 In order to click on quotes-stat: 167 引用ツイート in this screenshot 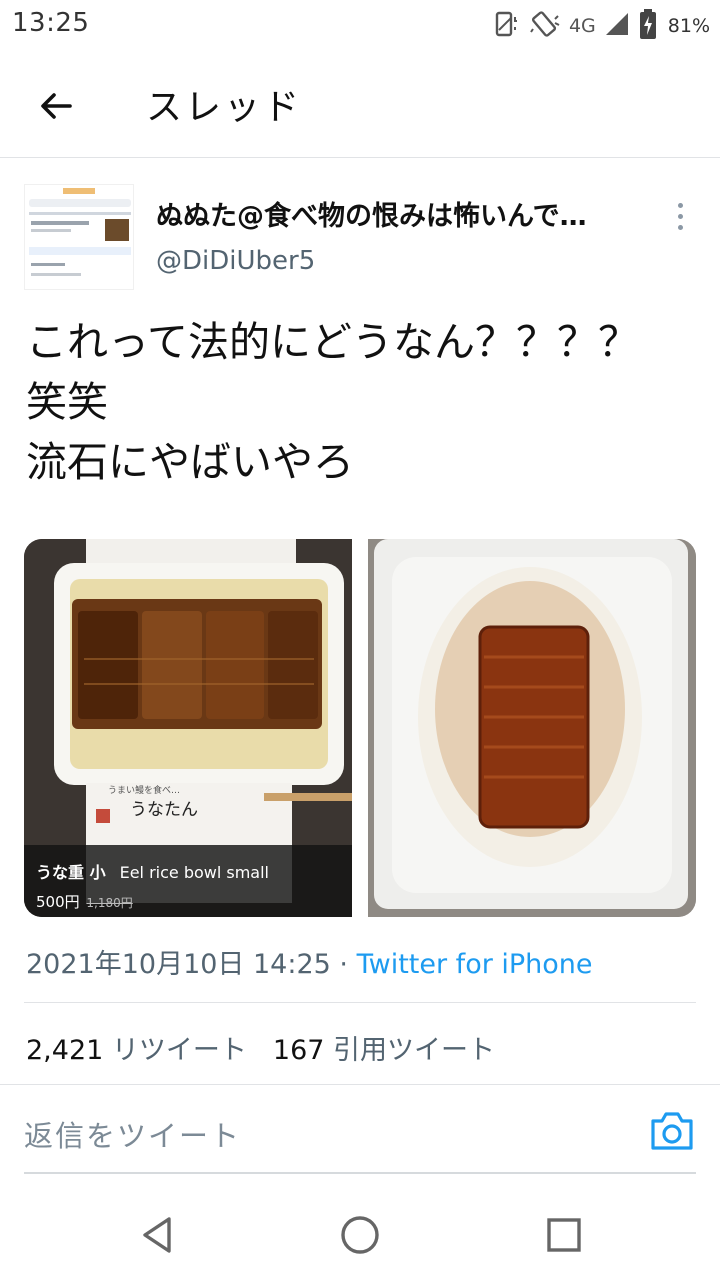, I will do `click(384, 1050)`.